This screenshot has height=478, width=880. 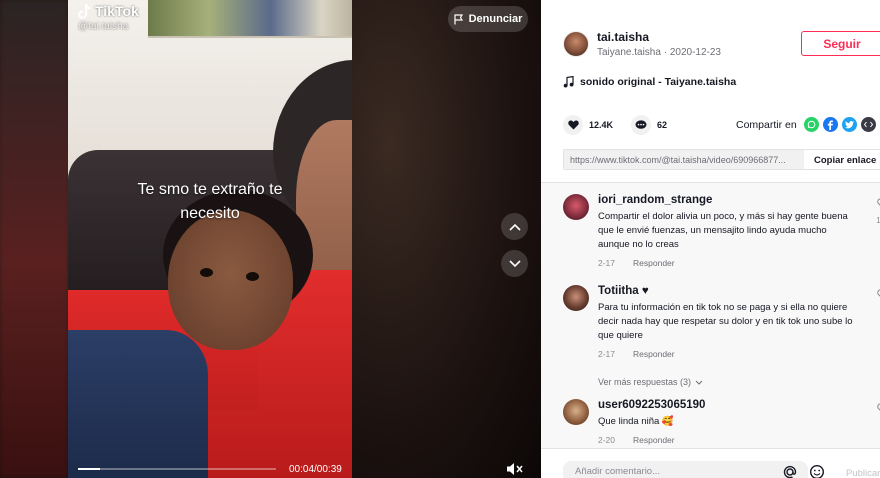 I want to click on mute-button, so click(x=515, y=469).